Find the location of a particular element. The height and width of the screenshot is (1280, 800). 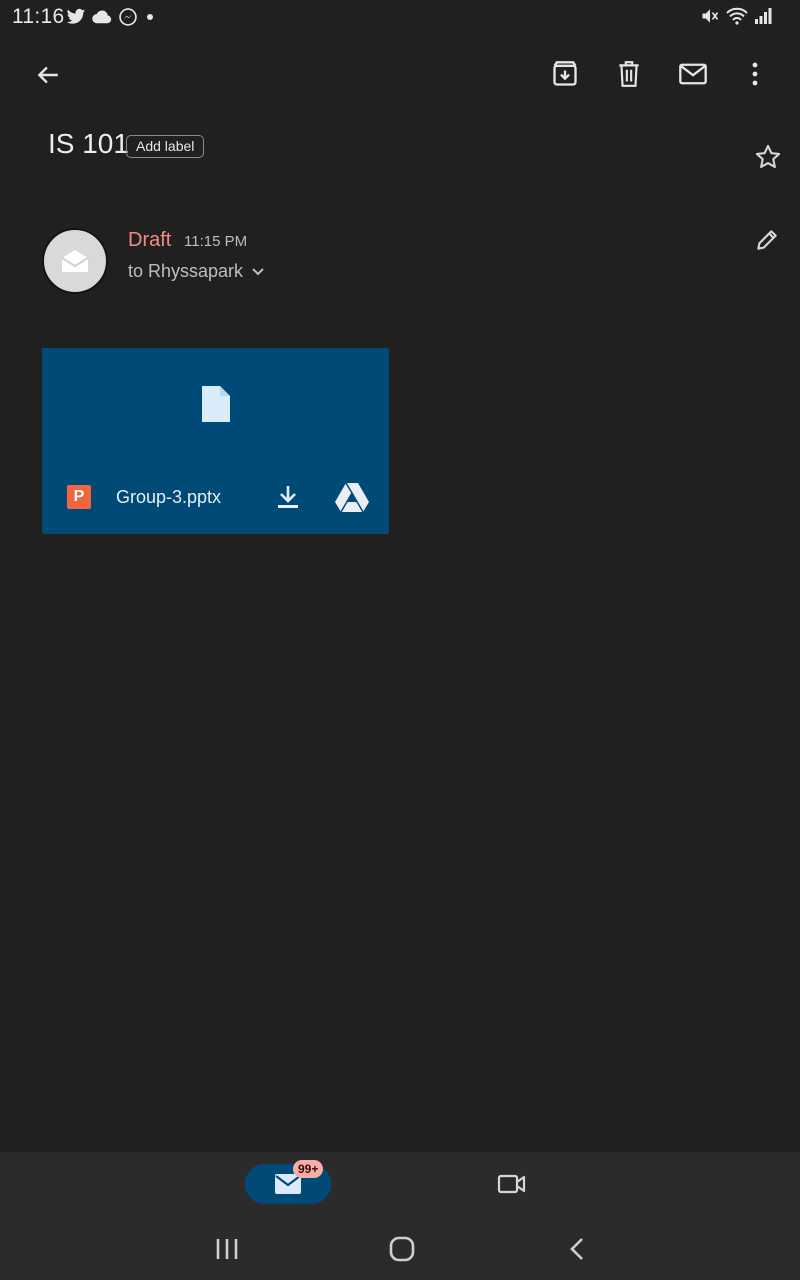

recent-apps-button is located at coordinates (227, 1249).